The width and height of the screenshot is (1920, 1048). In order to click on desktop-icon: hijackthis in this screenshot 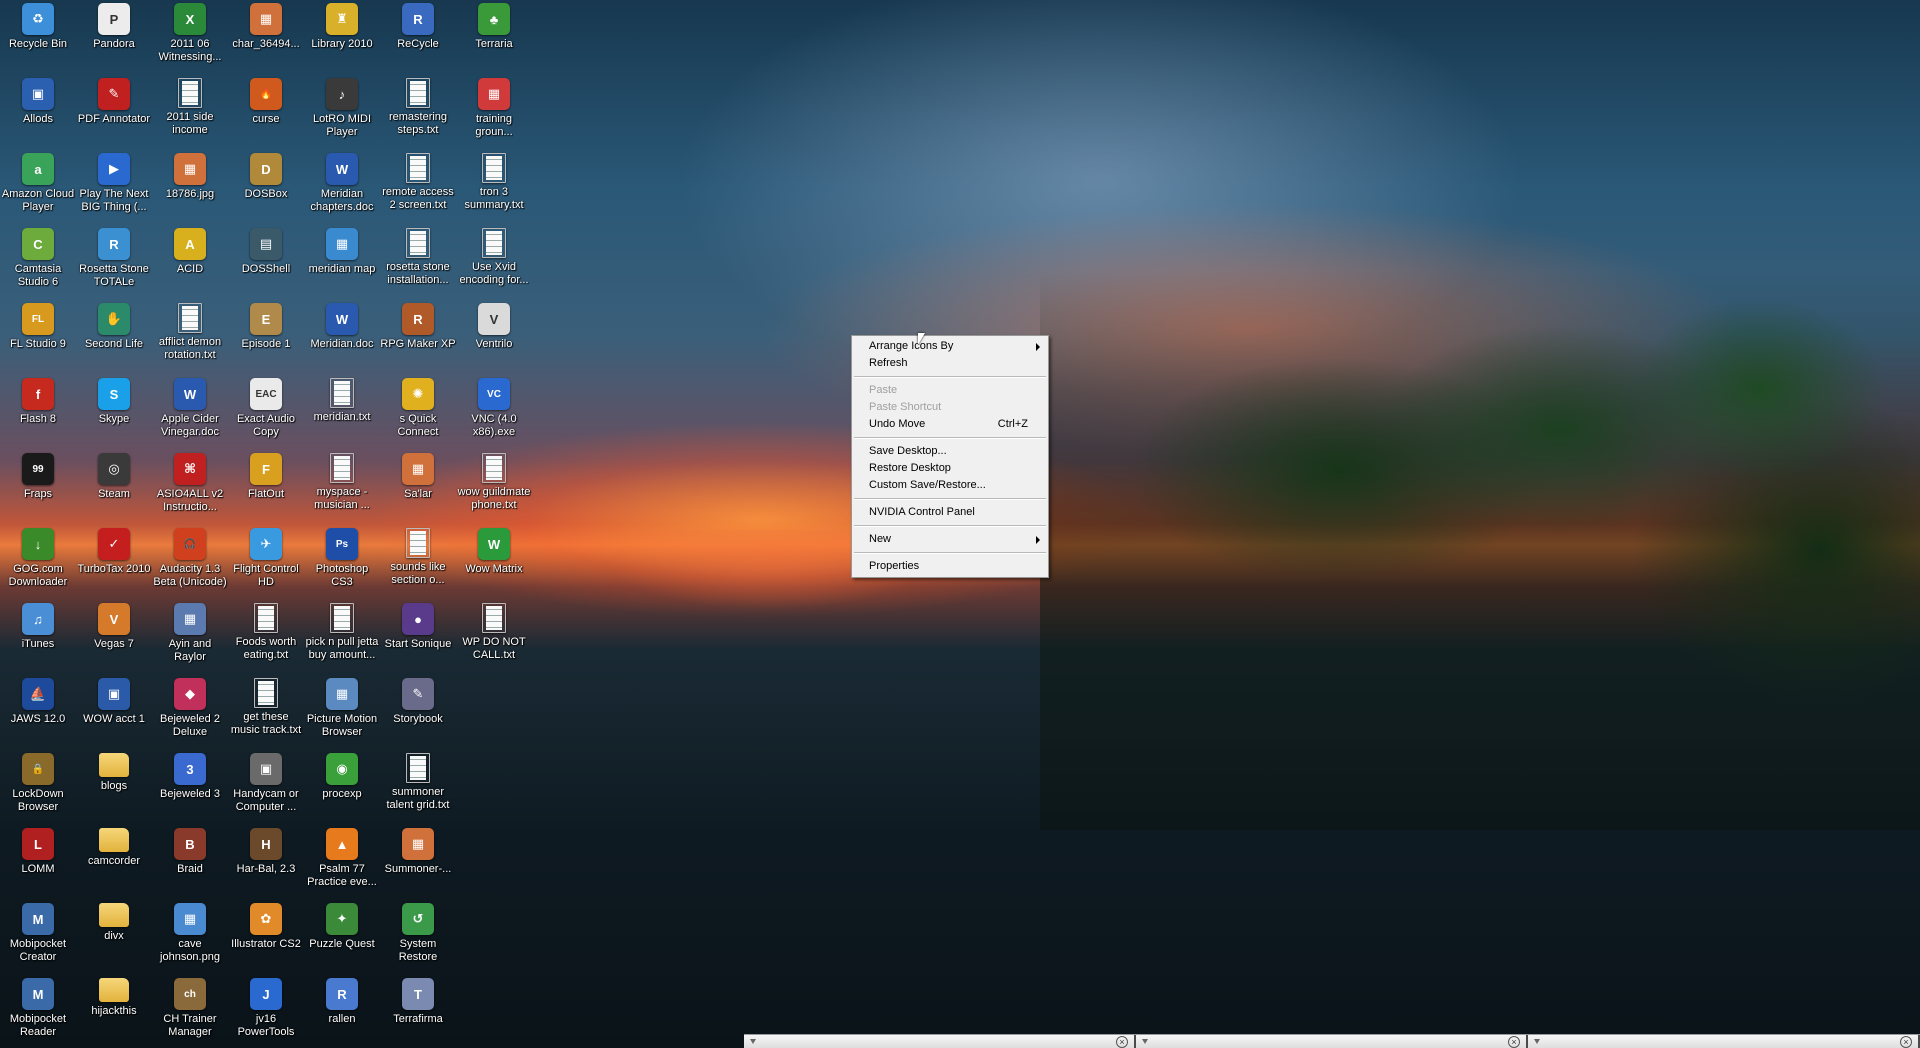, I will do `click(114, 998)`.